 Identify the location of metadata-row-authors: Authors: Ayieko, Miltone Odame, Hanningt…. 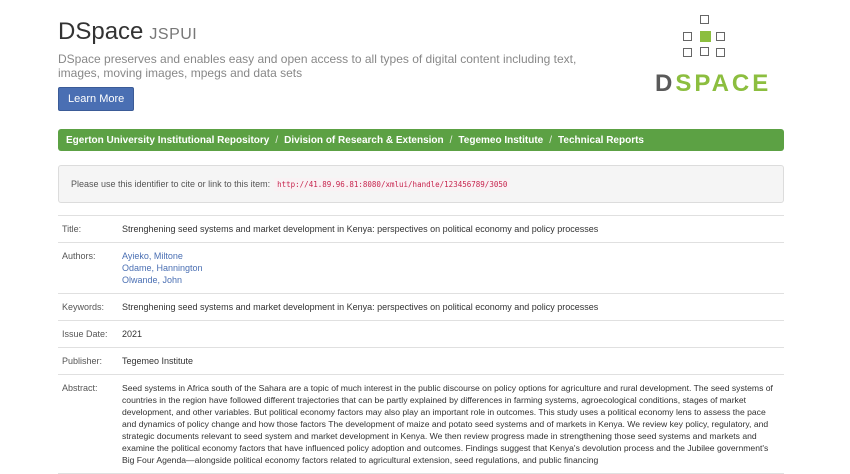
(421, 268).